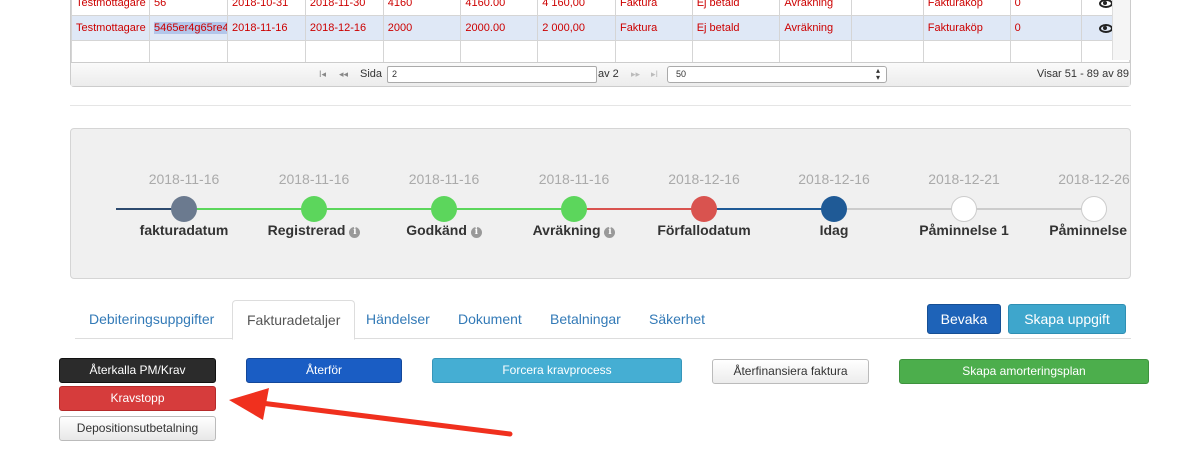 The height and width of the screenshot is (460, 1196). Describe the element at coordinates (324, 370) in the screenshot. I see `aterfor-button: Återför` at that location.